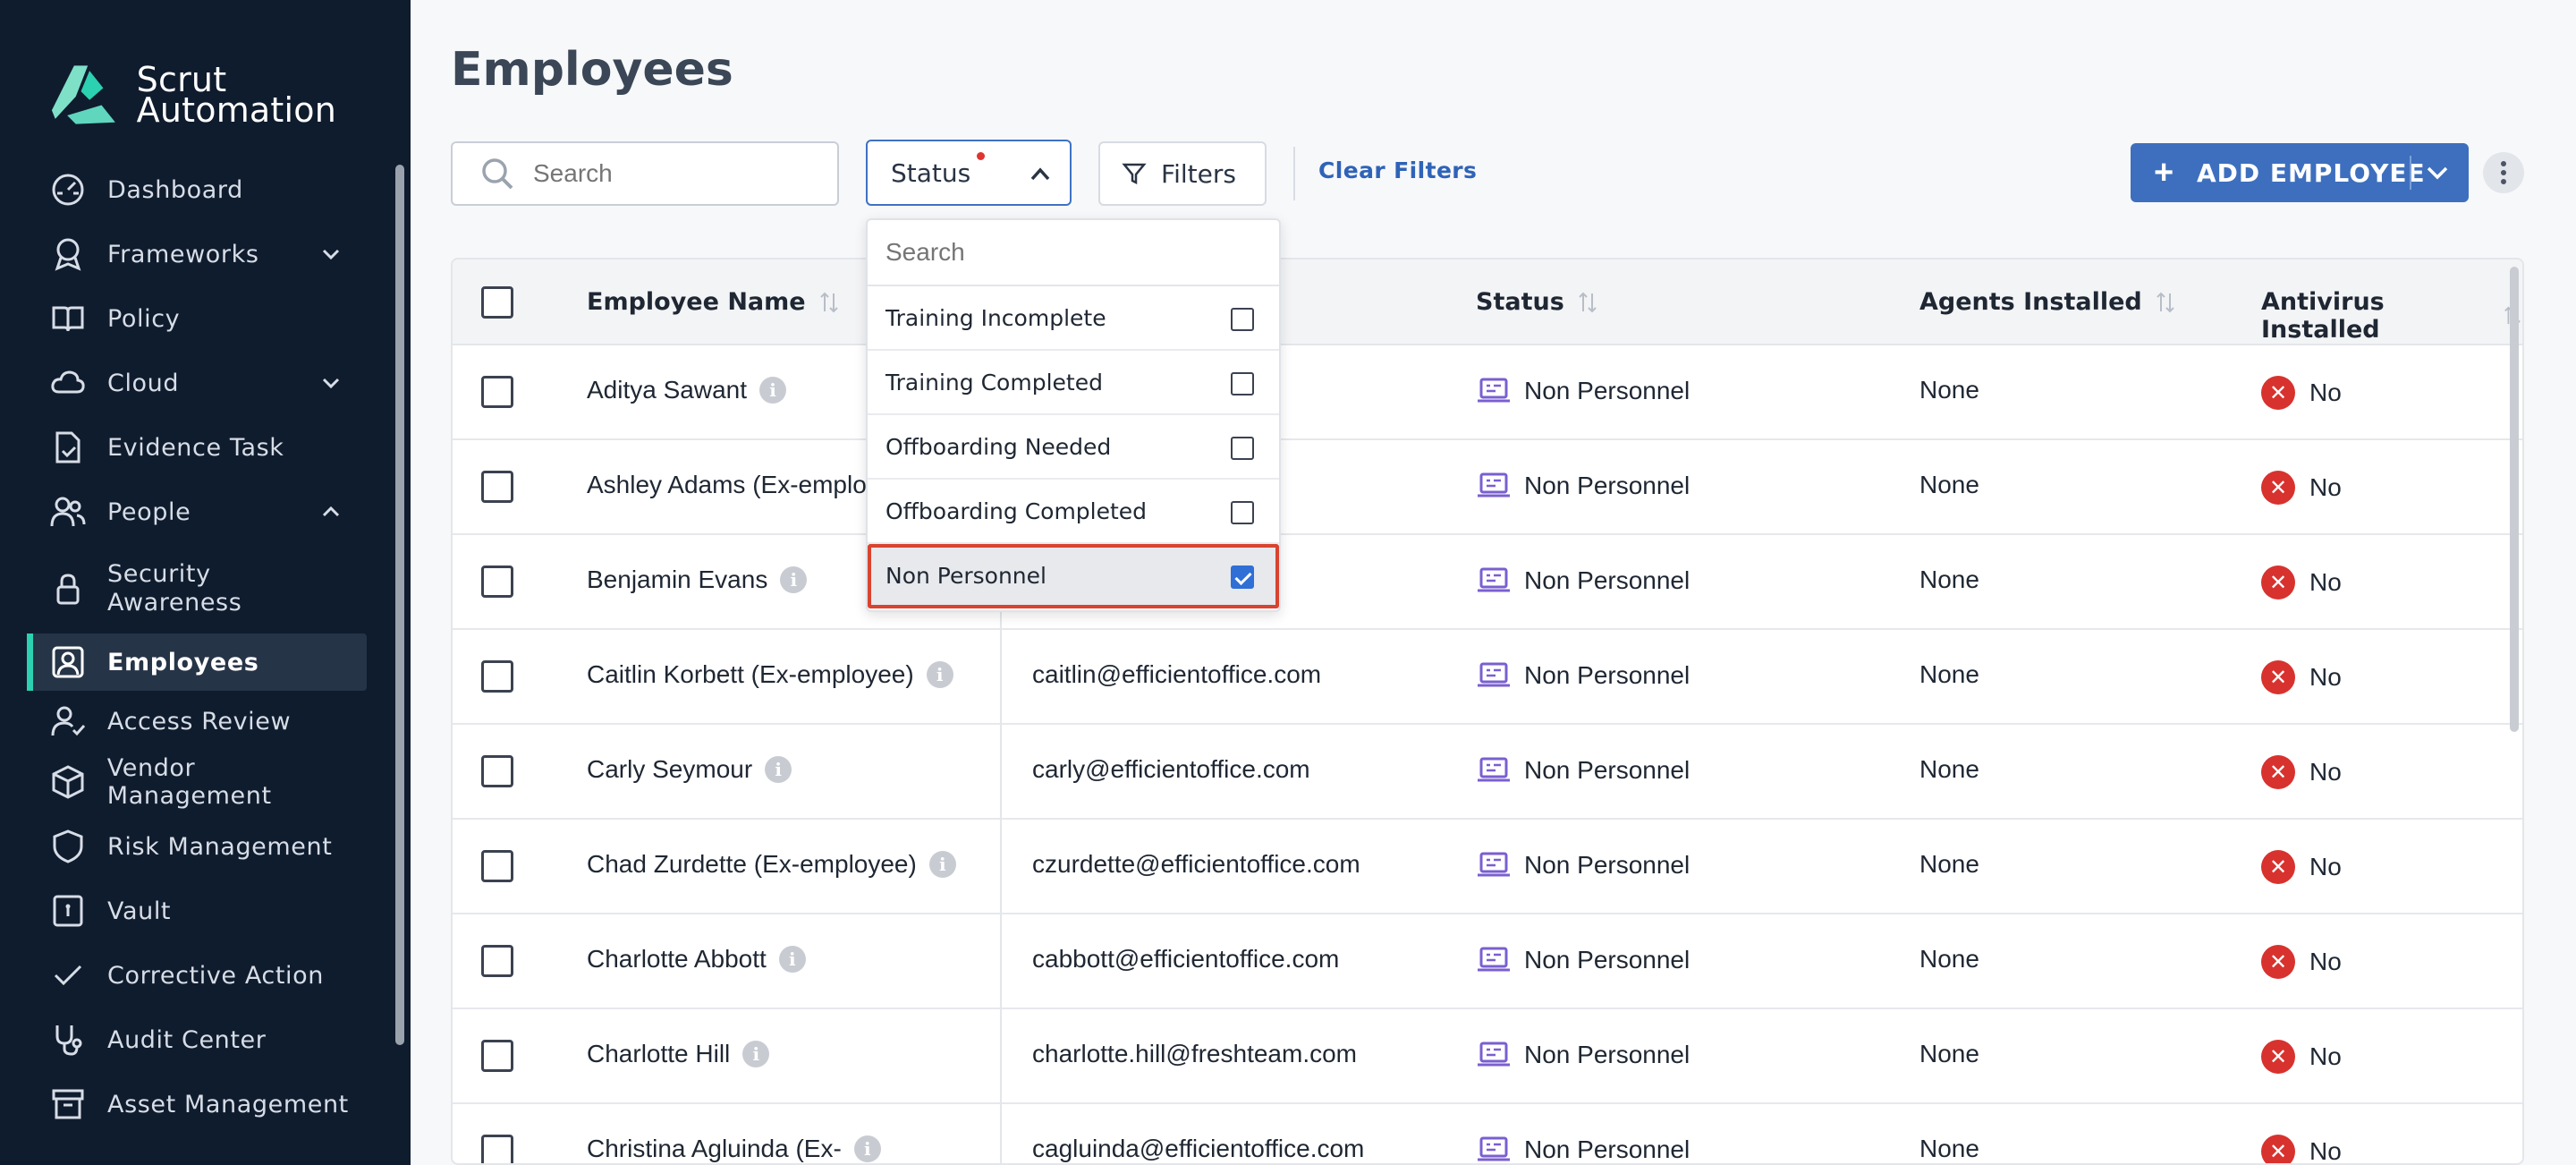  Describe the element at coordinates (197, 589) in the screenshot. I see `sidebar-item-security-awareness: Security Awareness` at that location.